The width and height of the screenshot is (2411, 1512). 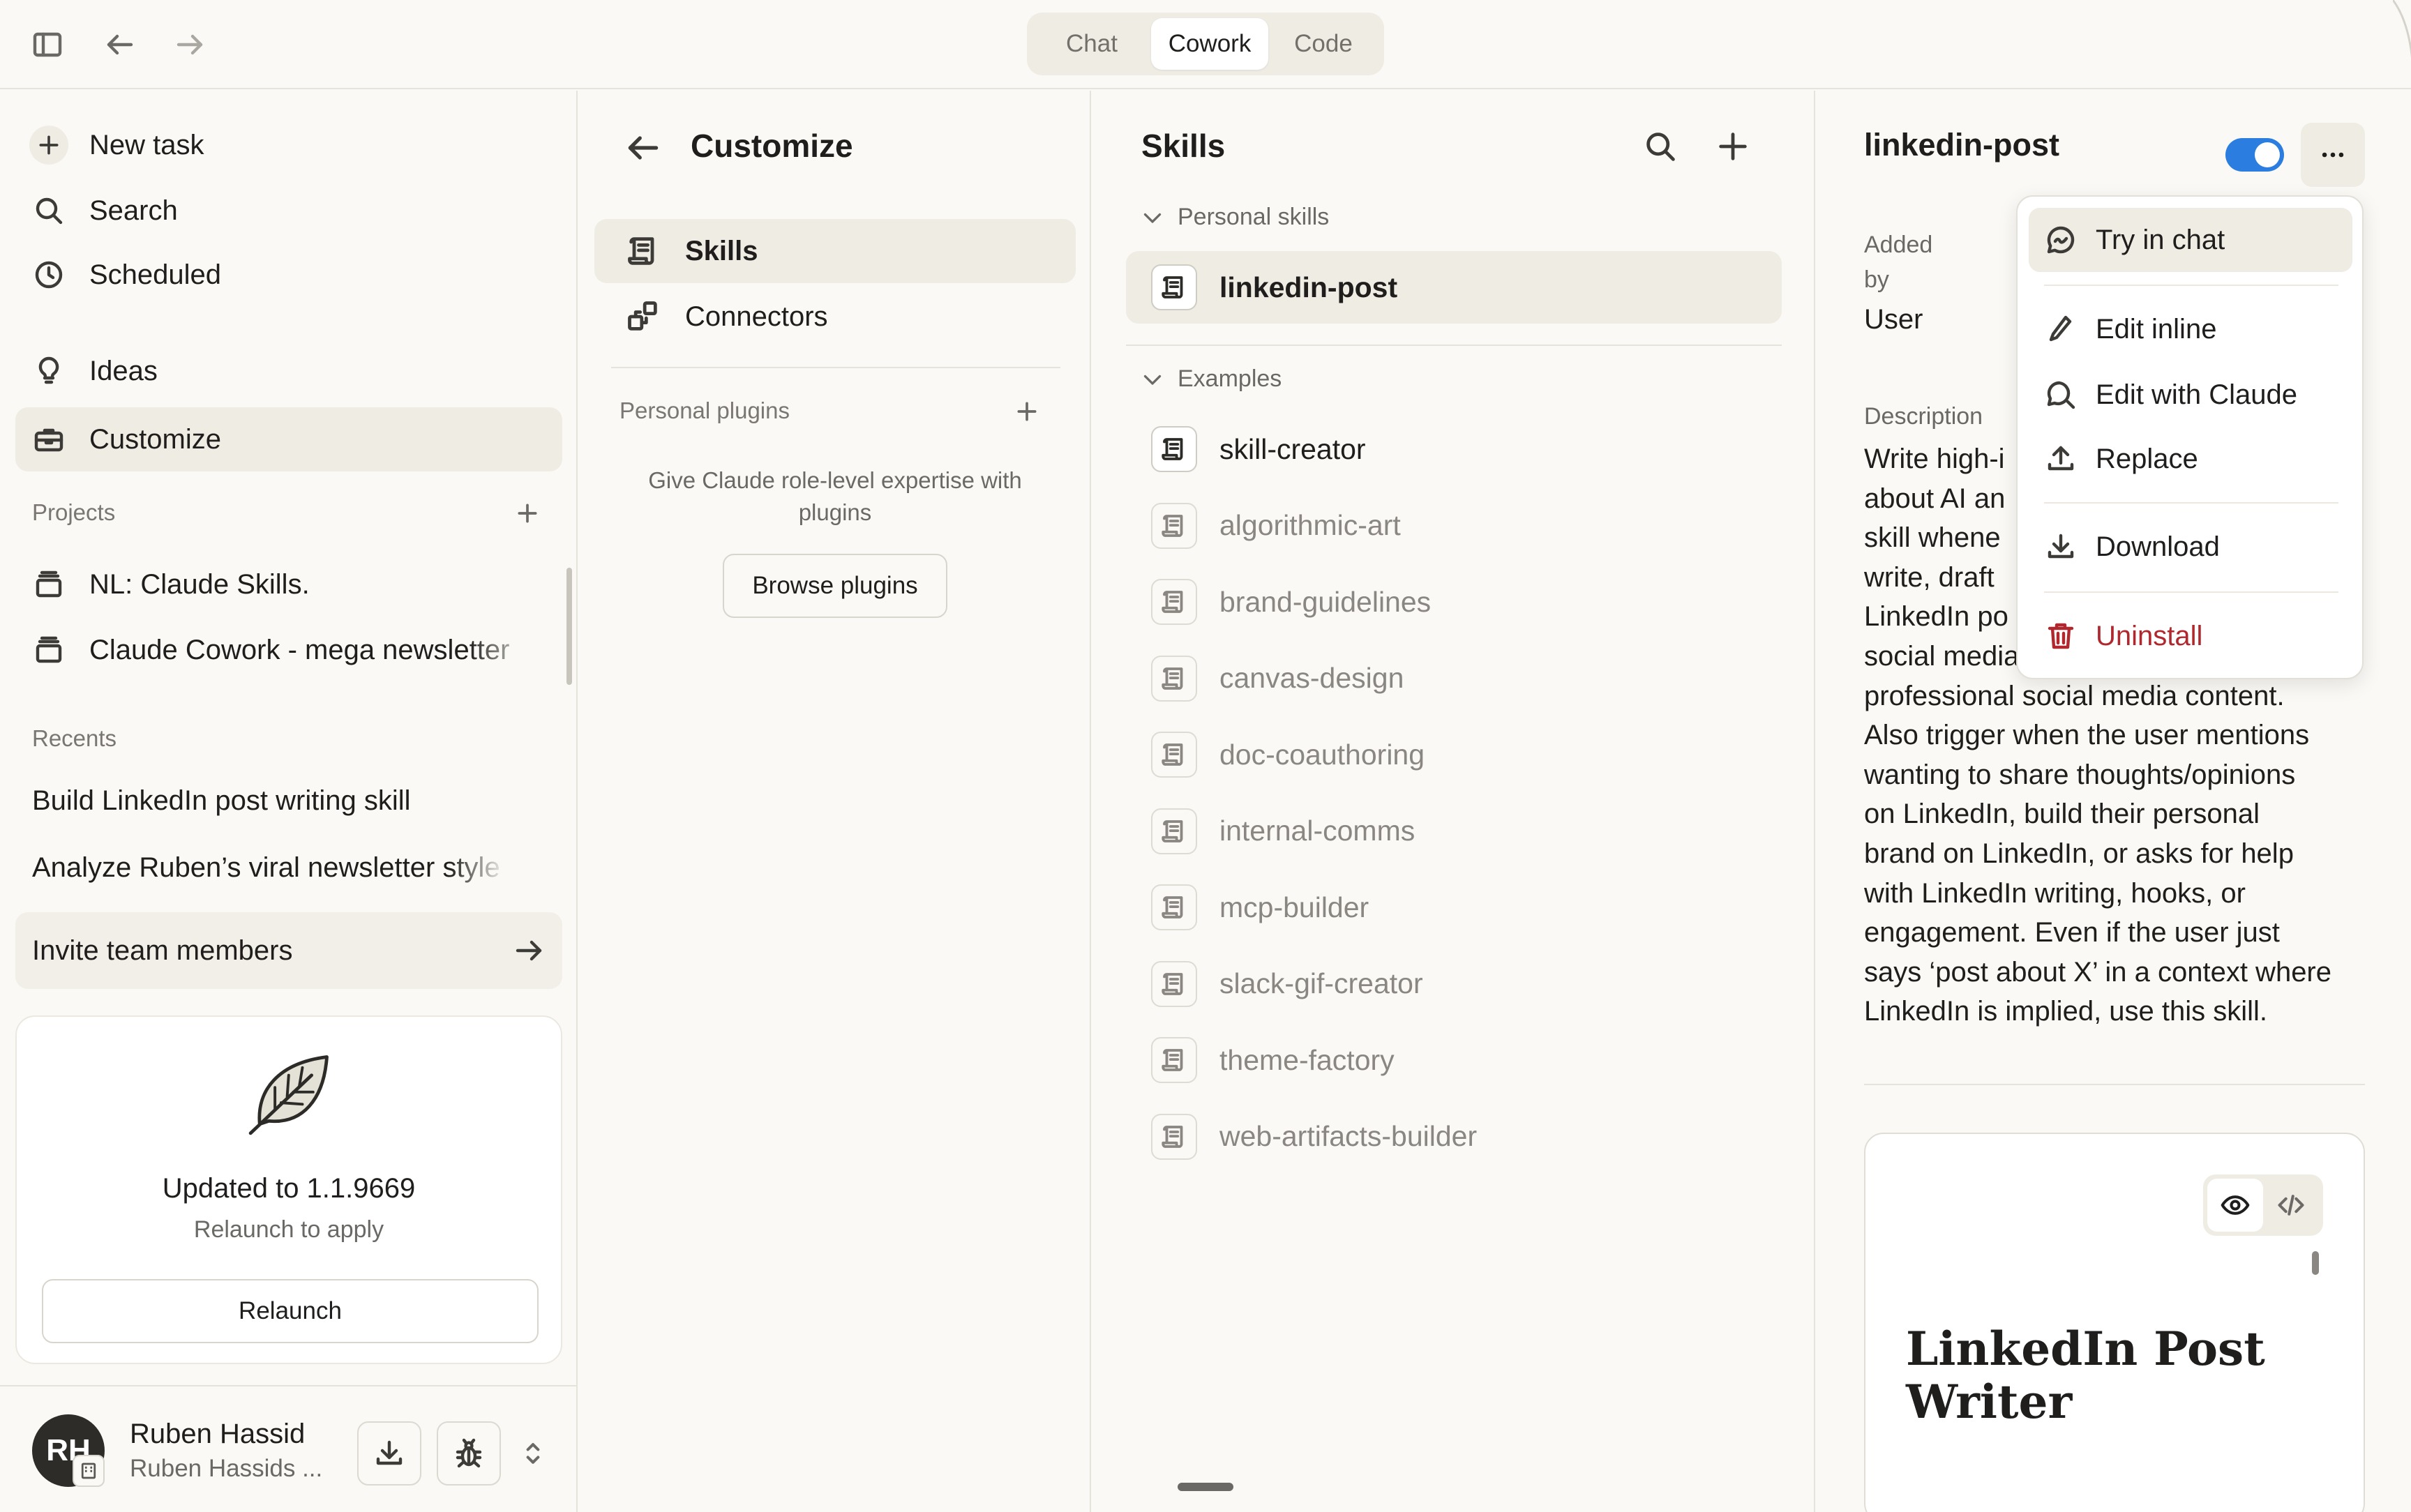 I want to click on menu-item-uninstall: Uninstall, so click(x=2190, y=636).